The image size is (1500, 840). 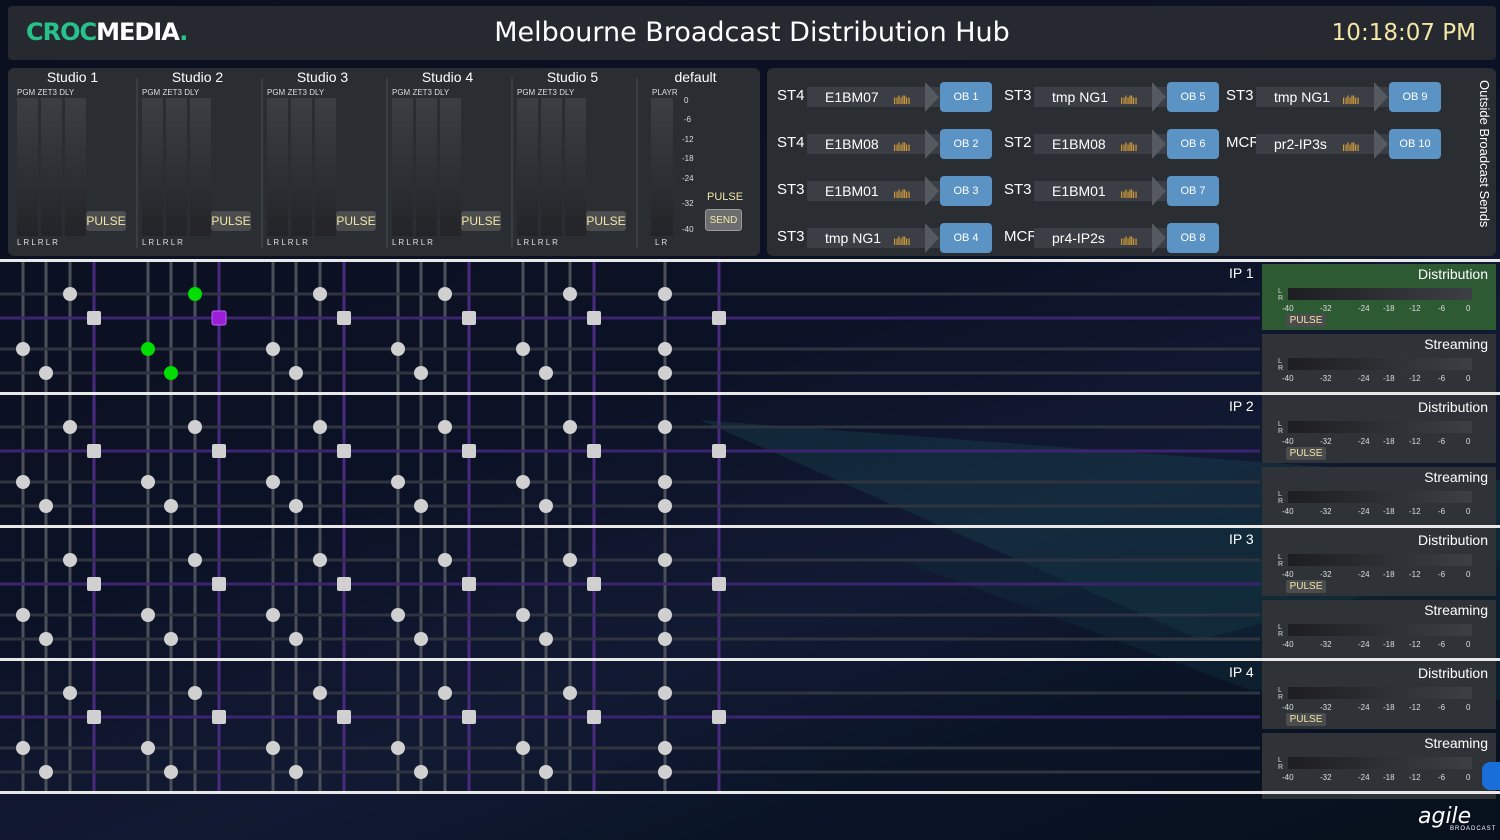 I want to click on ob-destination-button: OB 3, so click(x=966, y=191).